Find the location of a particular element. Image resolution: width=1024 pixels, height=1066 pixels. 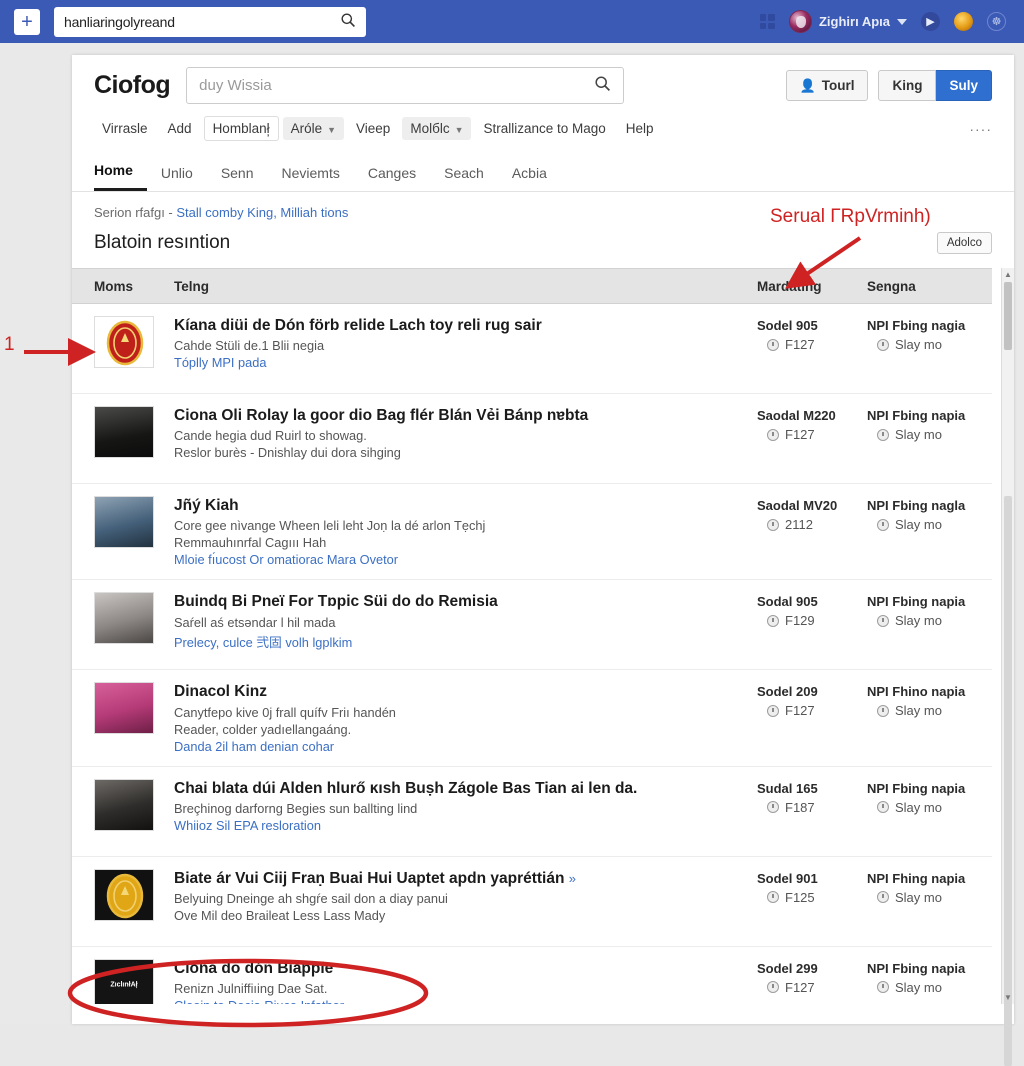

adolco-button: Adolco is located at coordinates (964, 243).